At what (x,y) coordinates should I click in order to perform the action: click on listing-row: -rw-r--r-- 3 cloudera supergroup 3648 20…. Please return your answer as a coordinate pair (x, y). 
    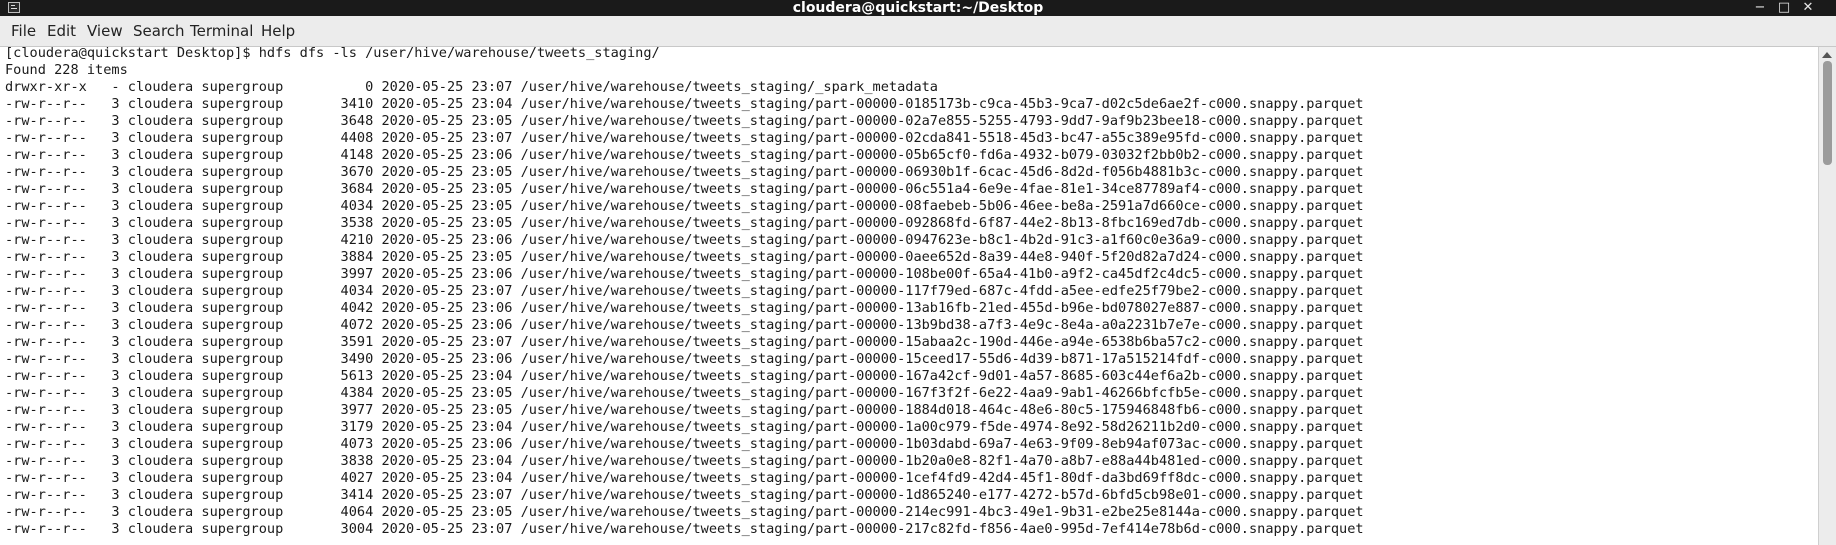
    Looking at the image, I should click on (684, 121).